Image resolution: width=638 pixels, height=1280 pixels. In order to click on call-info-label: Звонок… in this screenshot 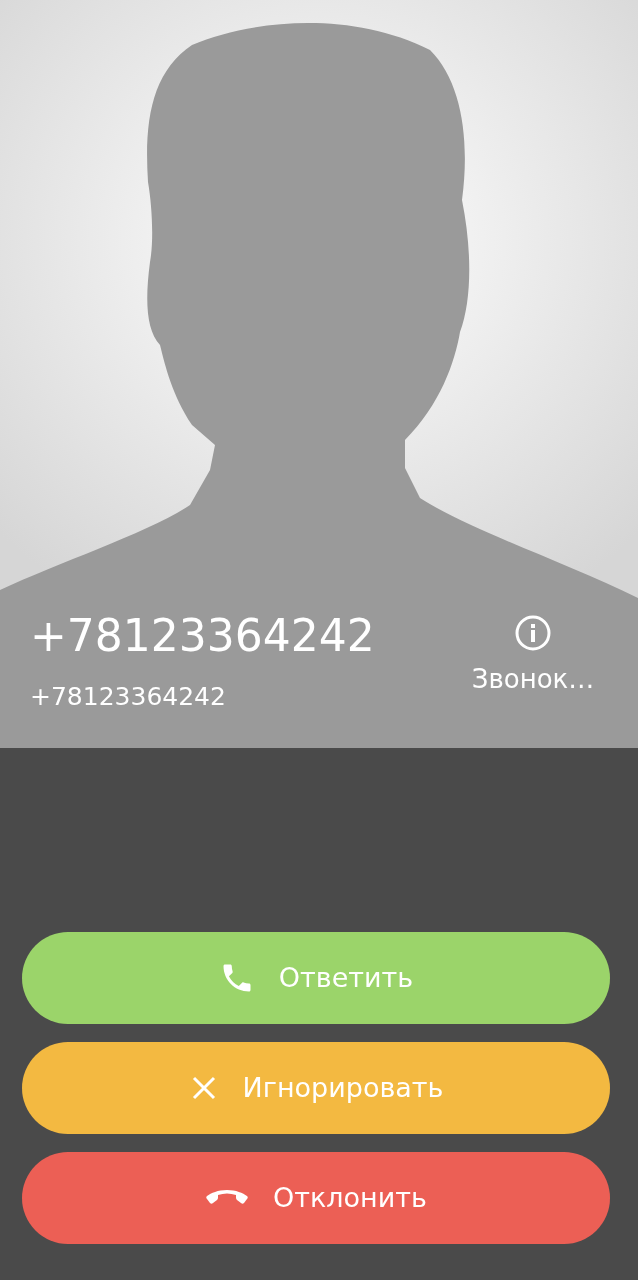, I will do `click(533, 679)`.